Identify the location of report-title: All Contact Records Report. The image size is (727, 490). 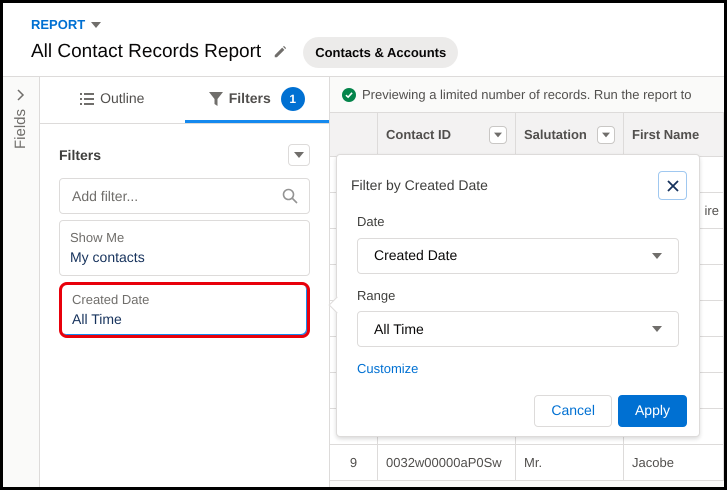
(146, 52).